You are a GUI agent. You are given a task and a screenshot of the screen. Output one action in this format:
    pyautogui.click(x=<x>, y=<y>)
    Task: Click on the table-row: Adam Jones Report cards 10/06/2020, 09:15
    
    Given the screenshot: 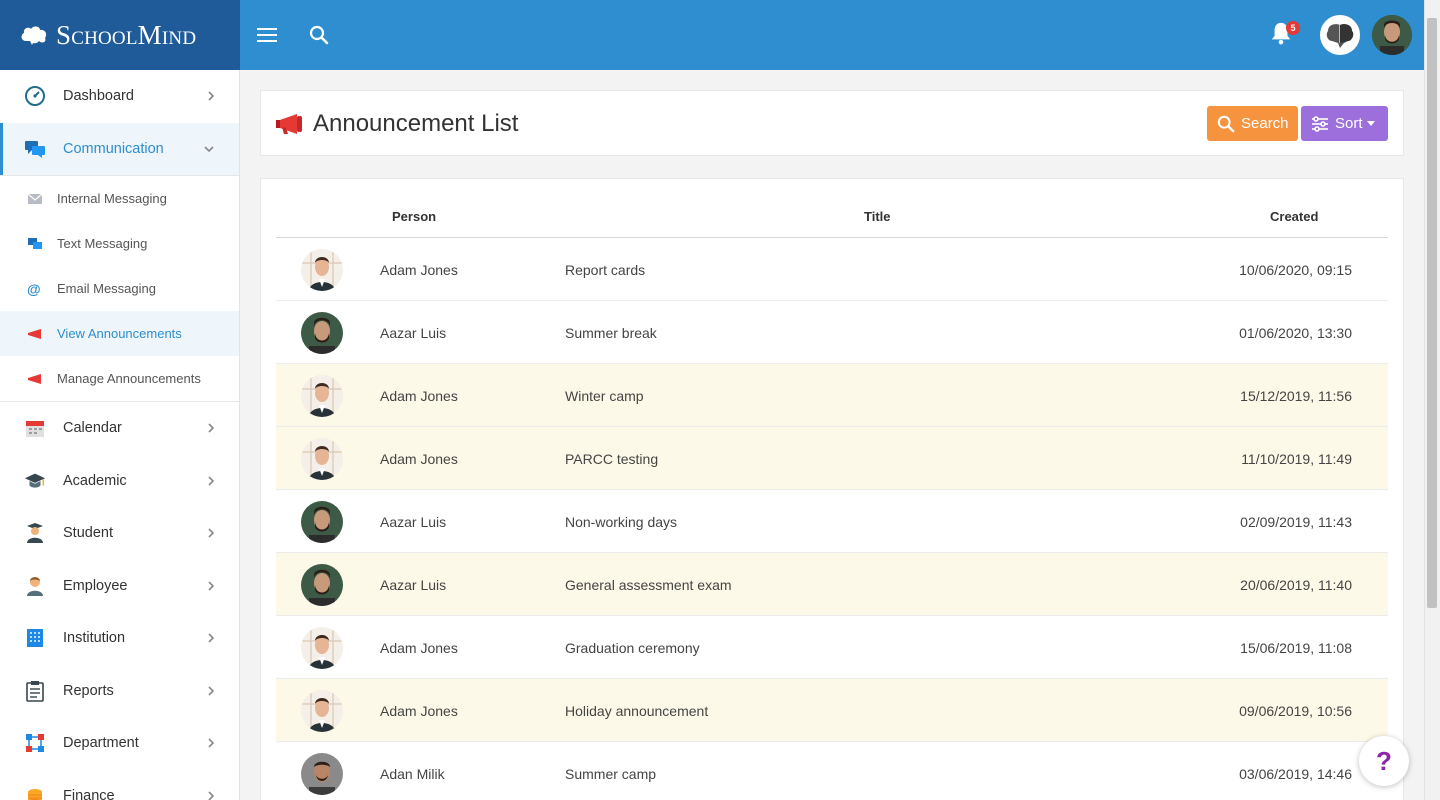 What is the action you would take?
    pyautogui.click(x=832, y=269)
    